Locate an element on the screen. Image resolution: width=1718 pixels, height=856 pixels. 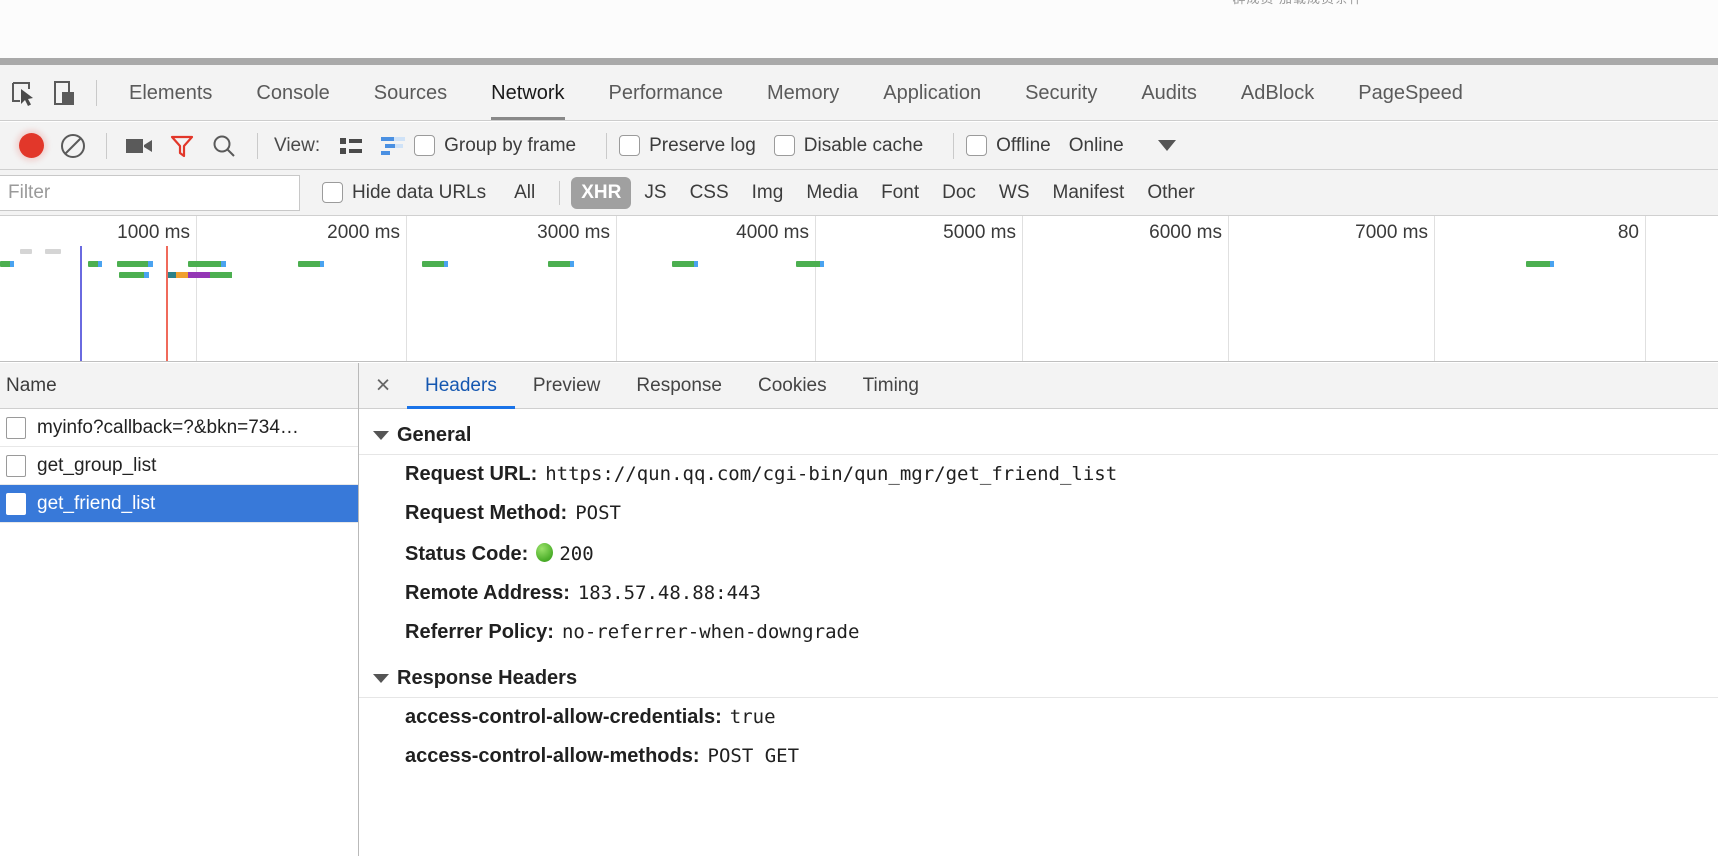
device-toolbar-icon is located at coordinates (66, 93).